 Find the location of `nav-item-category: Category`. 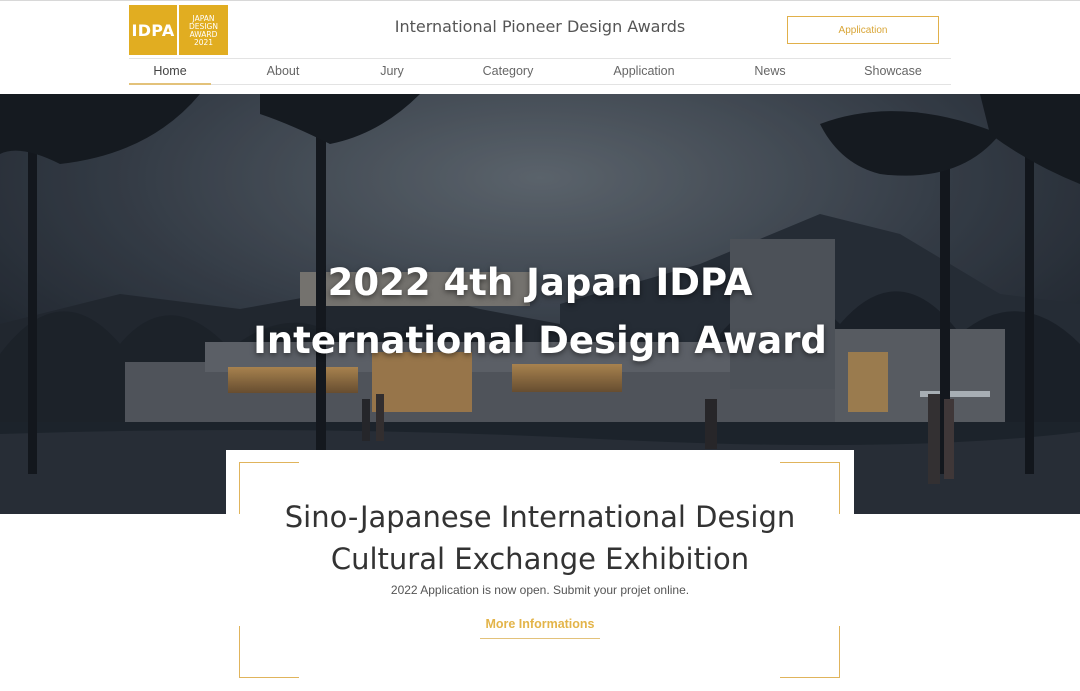

nav-item-category: Category is located at coordinates (508, 72).